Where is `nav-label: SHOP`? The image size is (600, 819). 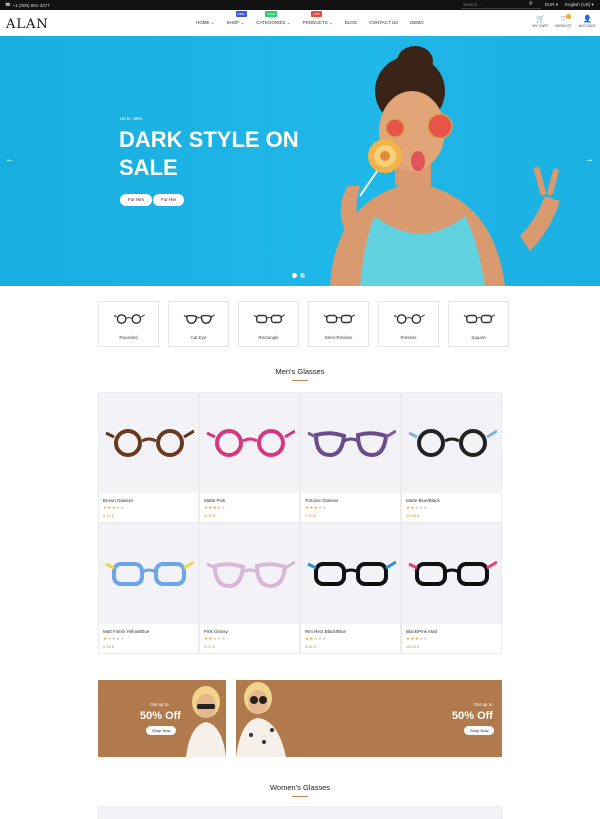 nav-label: SHOP is located at coordinates (233, 22).